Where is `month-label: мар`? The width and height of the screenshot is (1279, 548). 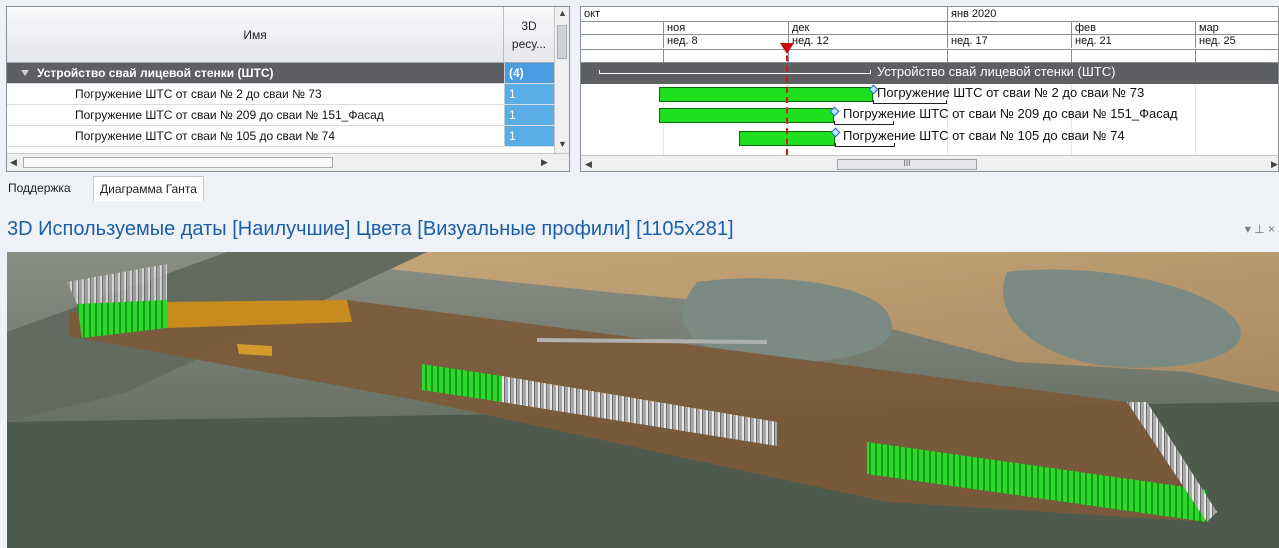
month-label: мар is located at coordinates (1207, 28).